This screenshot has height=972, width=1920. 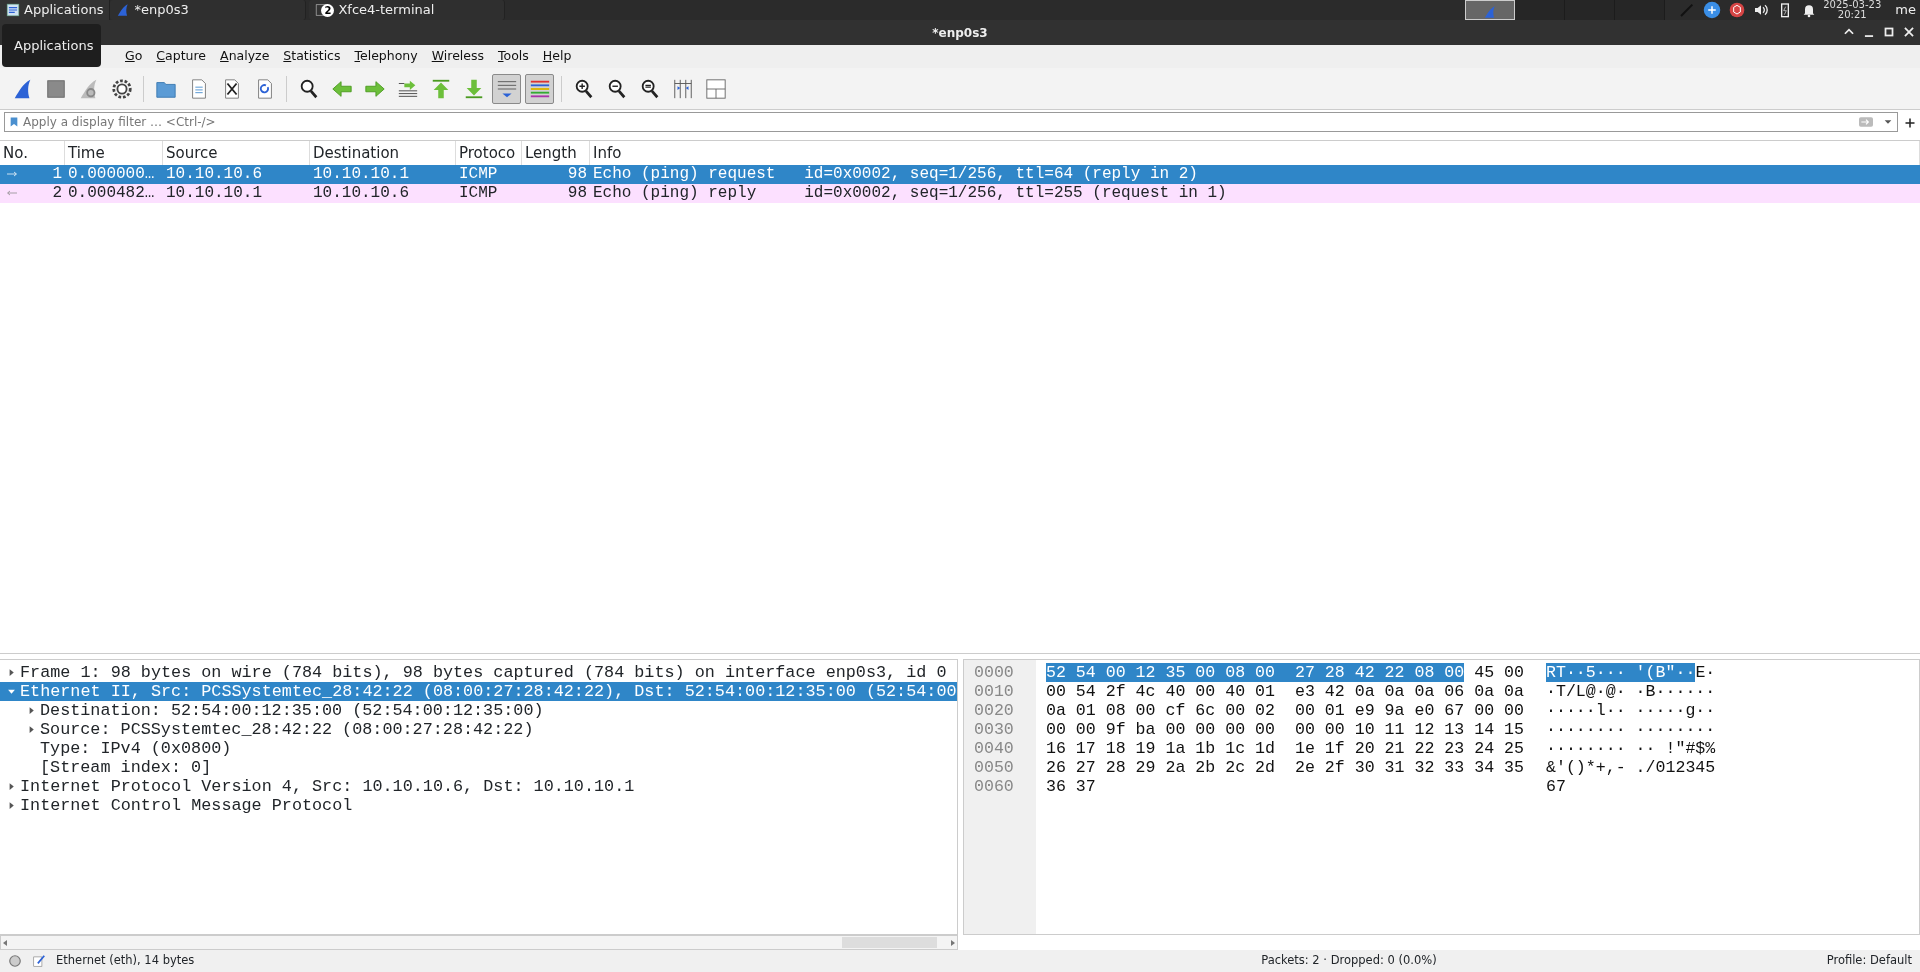 What do you see at coordinates (181, 56) in the screenshot?
I see `menu-item: Capture` at bounding box center [181, 56].